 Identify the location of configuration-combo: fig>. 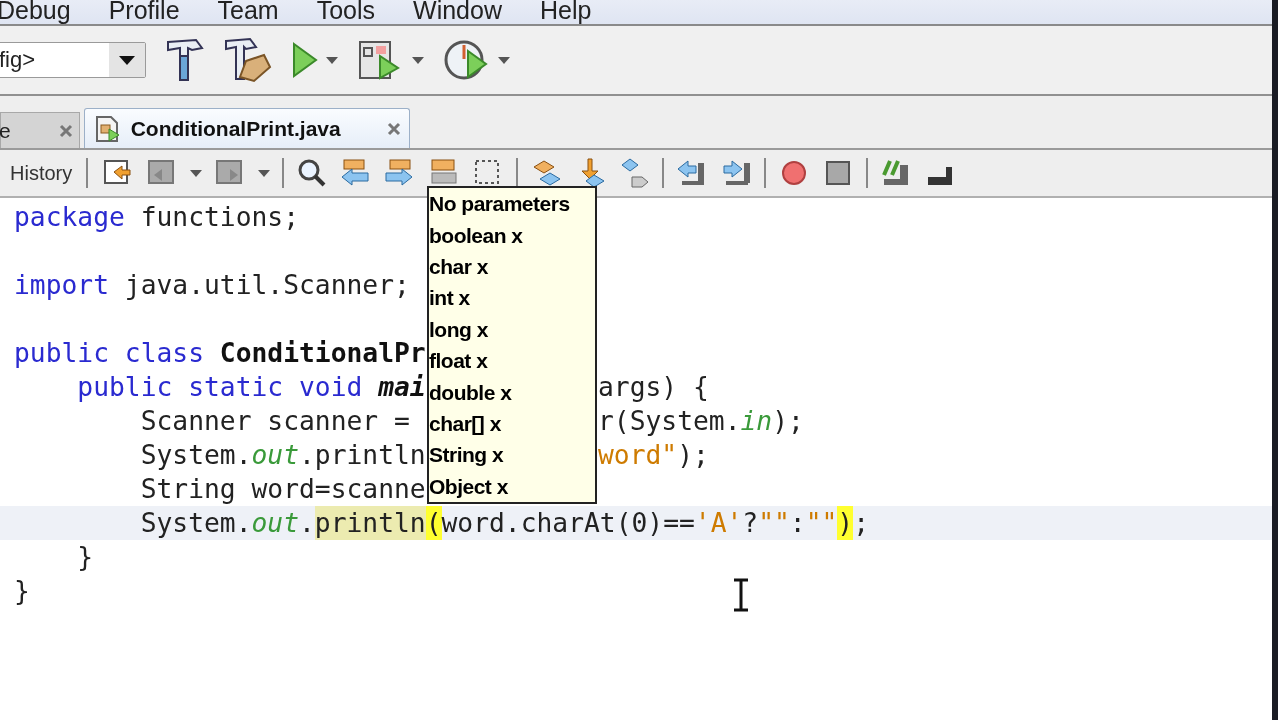
(73, 60).